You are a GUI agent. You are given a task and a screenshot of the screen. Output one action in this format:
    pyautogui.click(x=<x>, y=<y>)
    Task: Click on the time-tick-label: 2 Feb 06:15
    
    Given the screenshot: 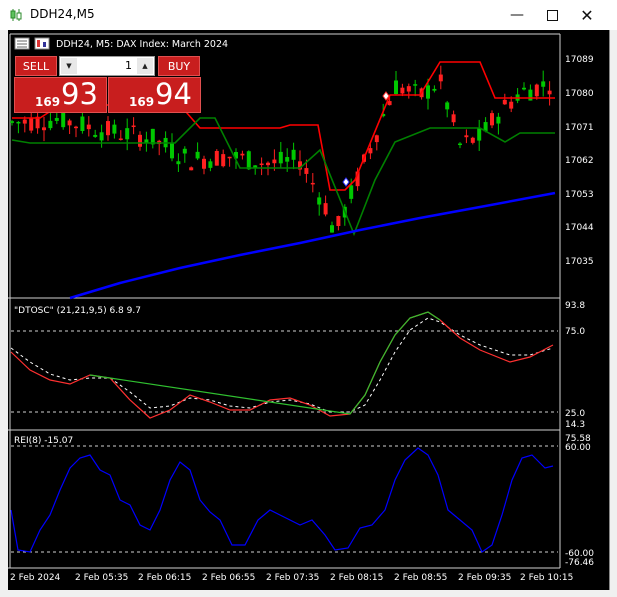 What is the action you would take?
    pyautogui.click(x=164, y=578)
    